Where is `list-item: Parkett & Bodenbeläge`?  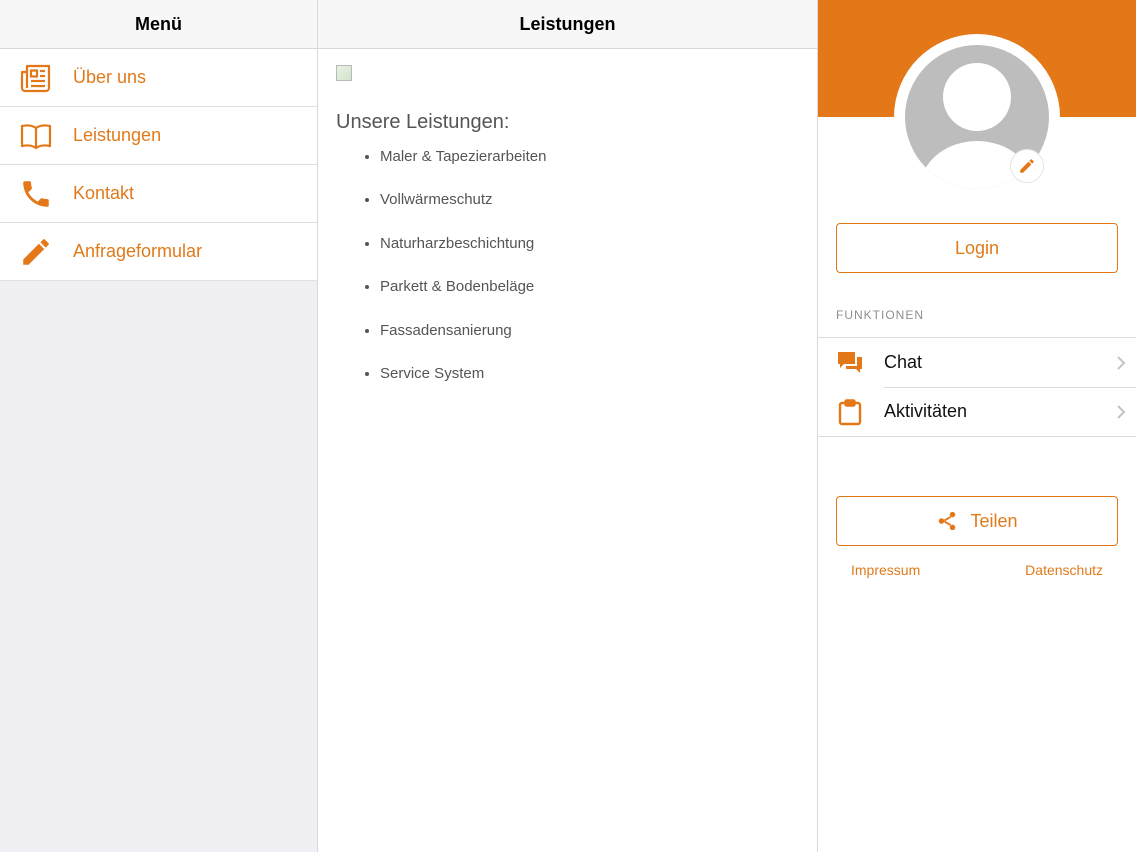
list-item: Parkett & Bodenbeläge is located at coordinates (589, 299).